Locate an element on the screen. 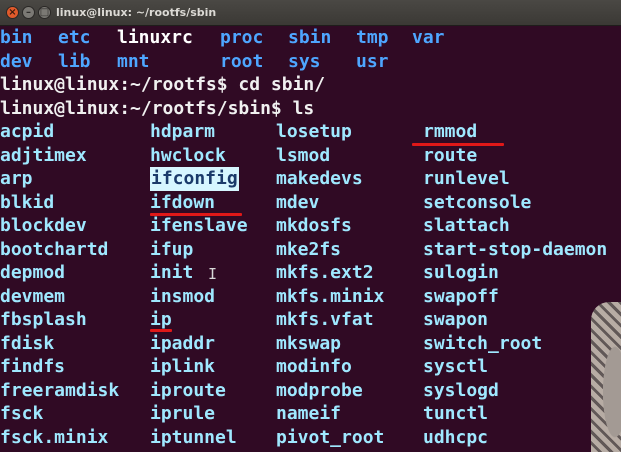  file-entry: swapon is located at coordinates (456, 319).